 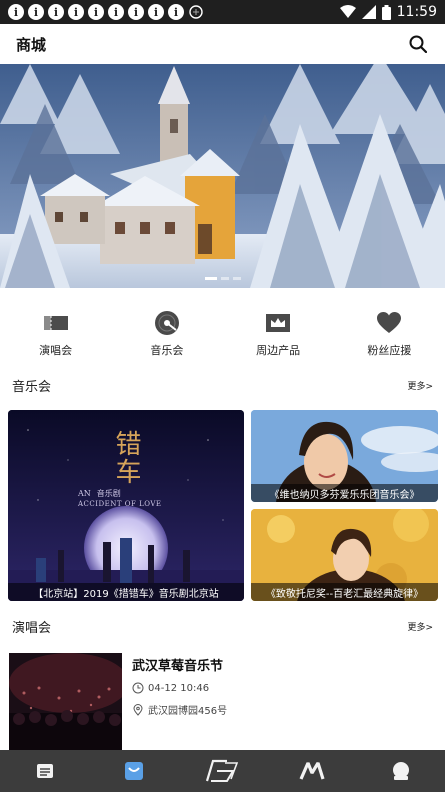 What do you see at coordinates (84, 493) in the screenshot?
I see `poster-an: AN` at bounding box center [84, 493].